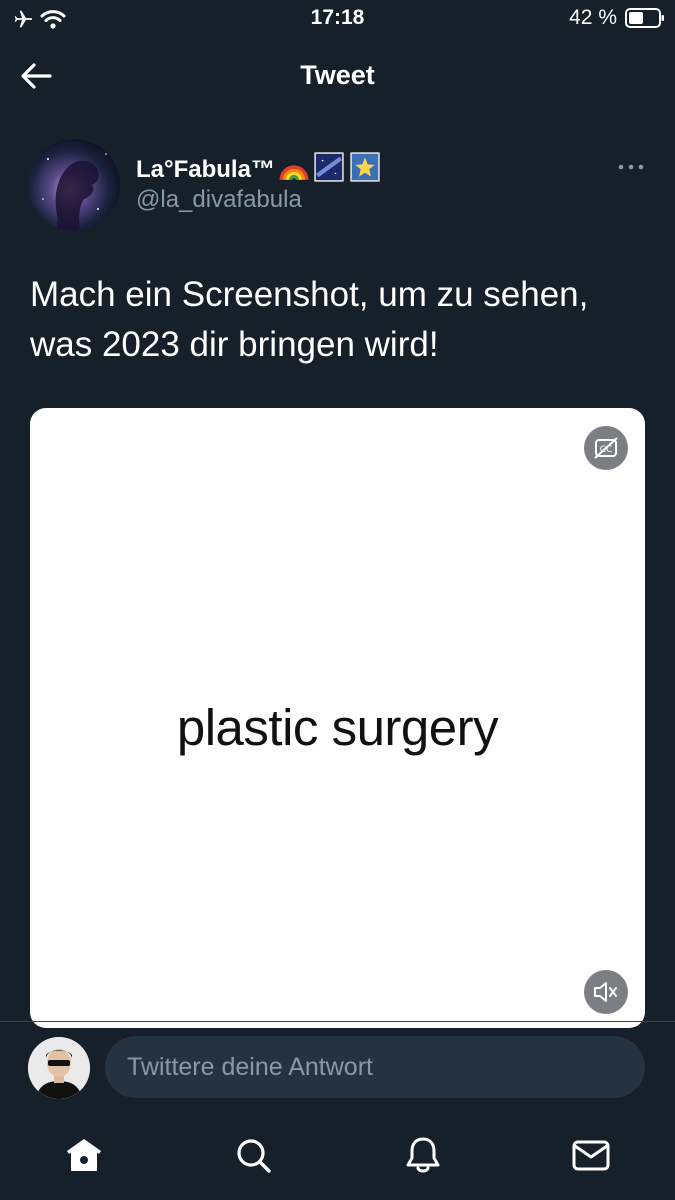 The width and height of the screenshot is (675, 1200). What do you see at coordinates (219, 200) in the screenshot?
I see `author-handle: @la_divafabula` at bounding box center [219, 200].